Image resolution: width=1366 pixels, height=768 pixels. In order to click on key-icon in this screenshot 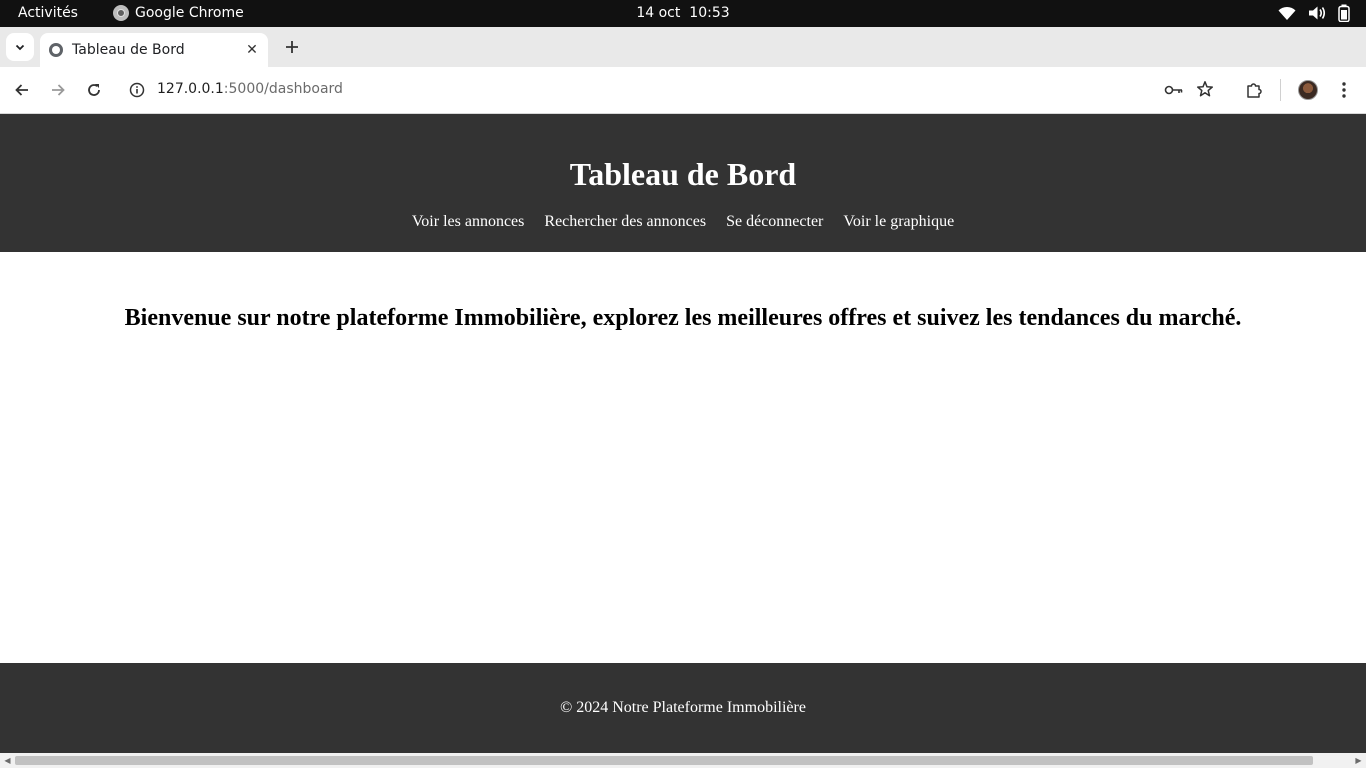, I will do `click(1174, 90)`.